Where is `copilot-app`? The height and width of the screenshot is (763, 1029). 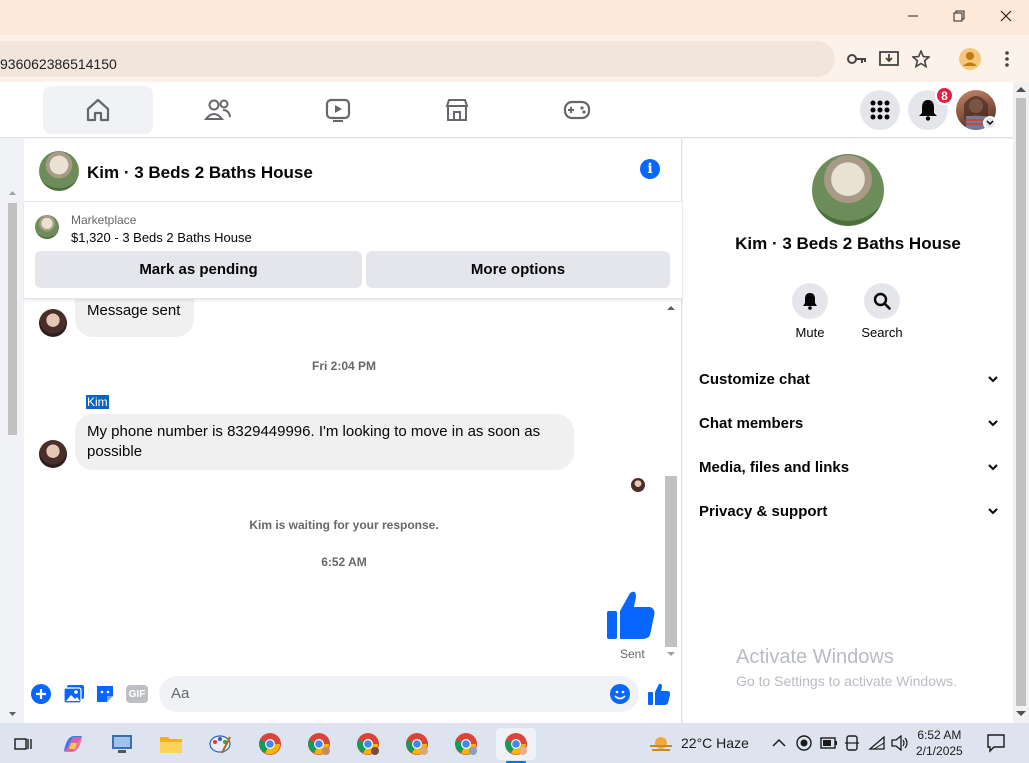
copilot-app is located at coordinates (73, 744).